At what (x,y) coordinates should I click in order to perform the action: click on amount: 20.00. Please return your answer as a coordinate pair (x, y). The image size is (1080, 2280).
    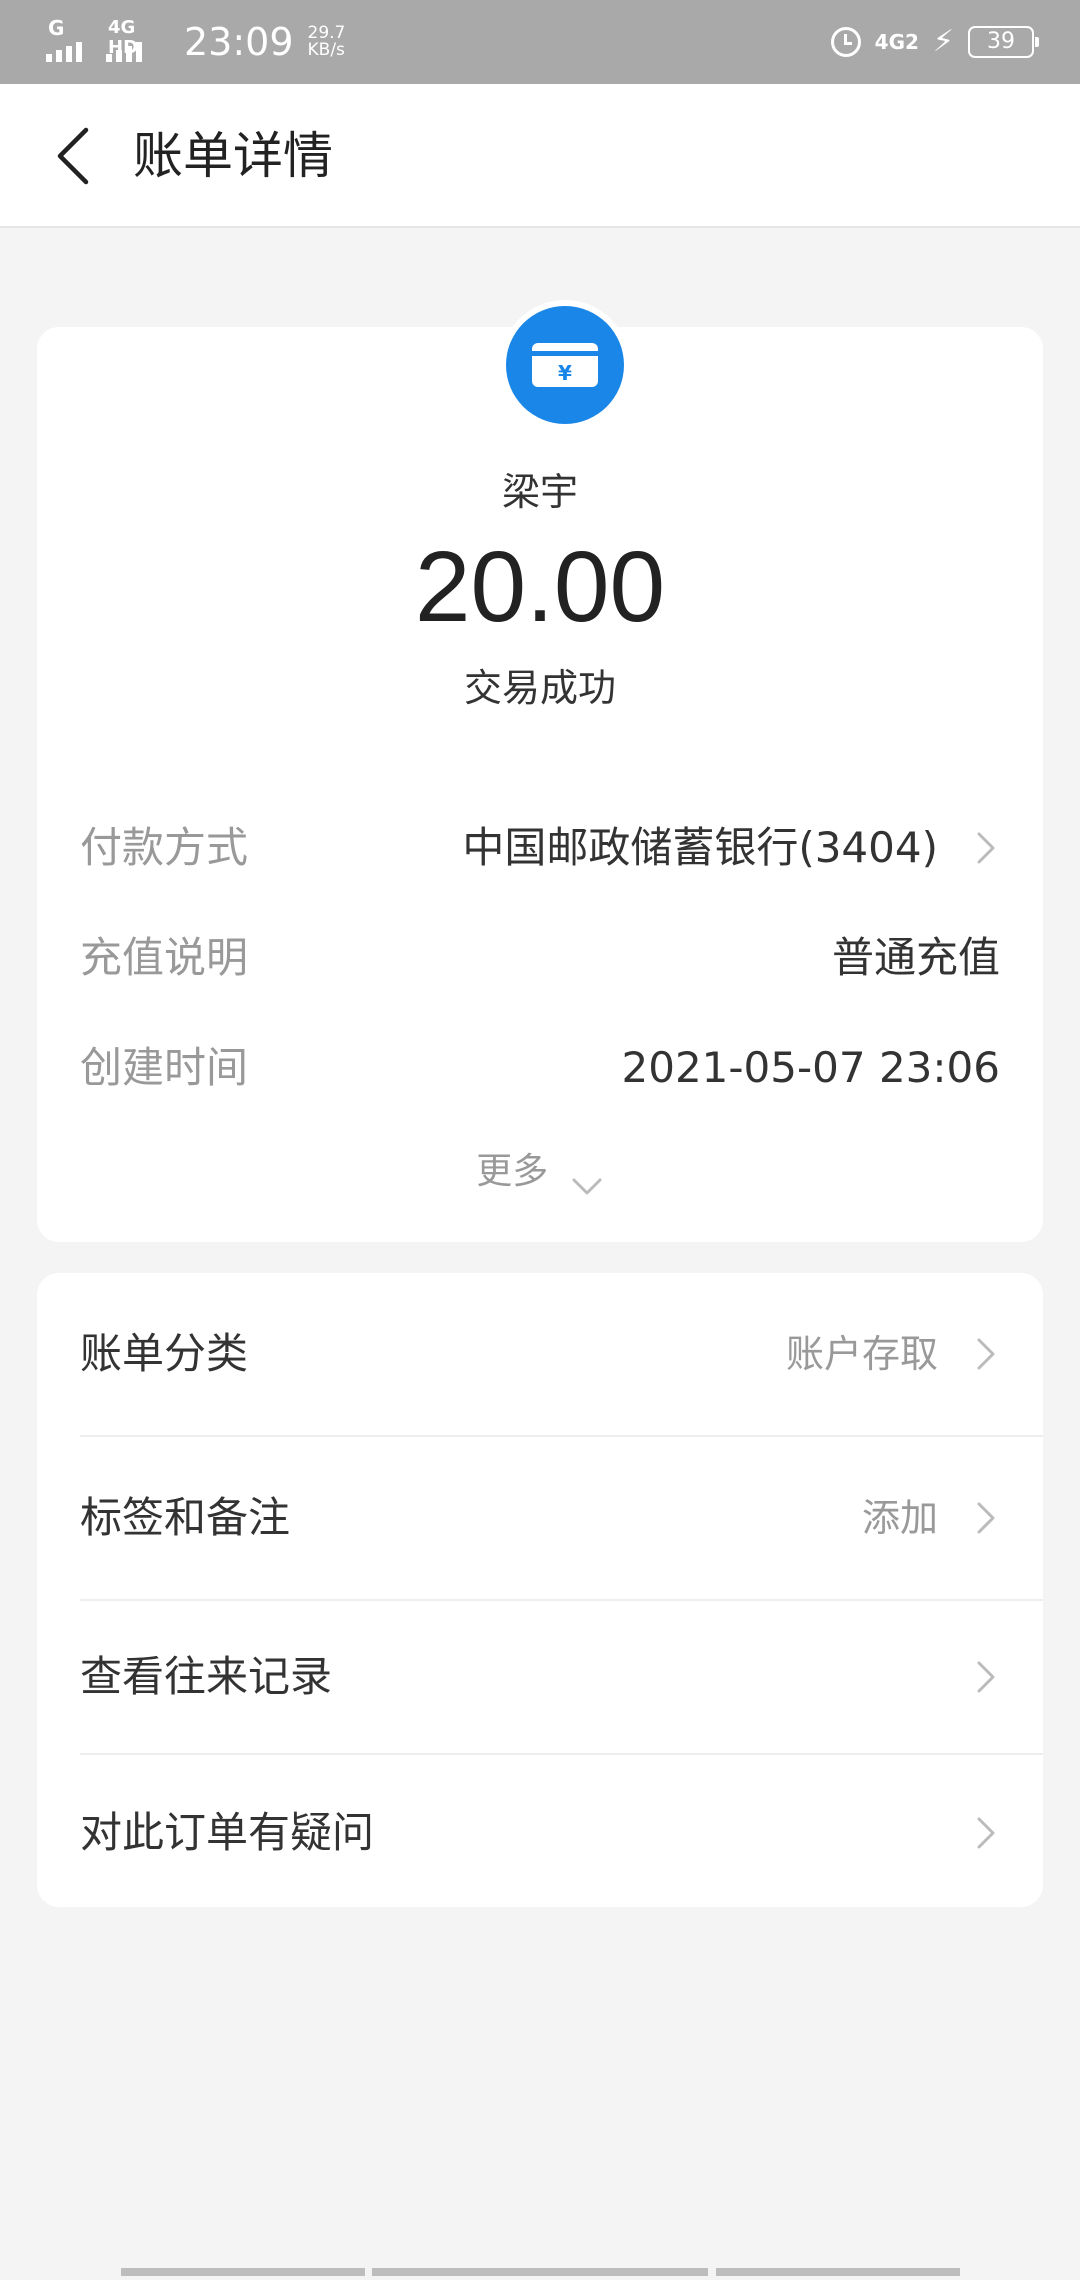
    Looking at the image, I should click on (540, 587).